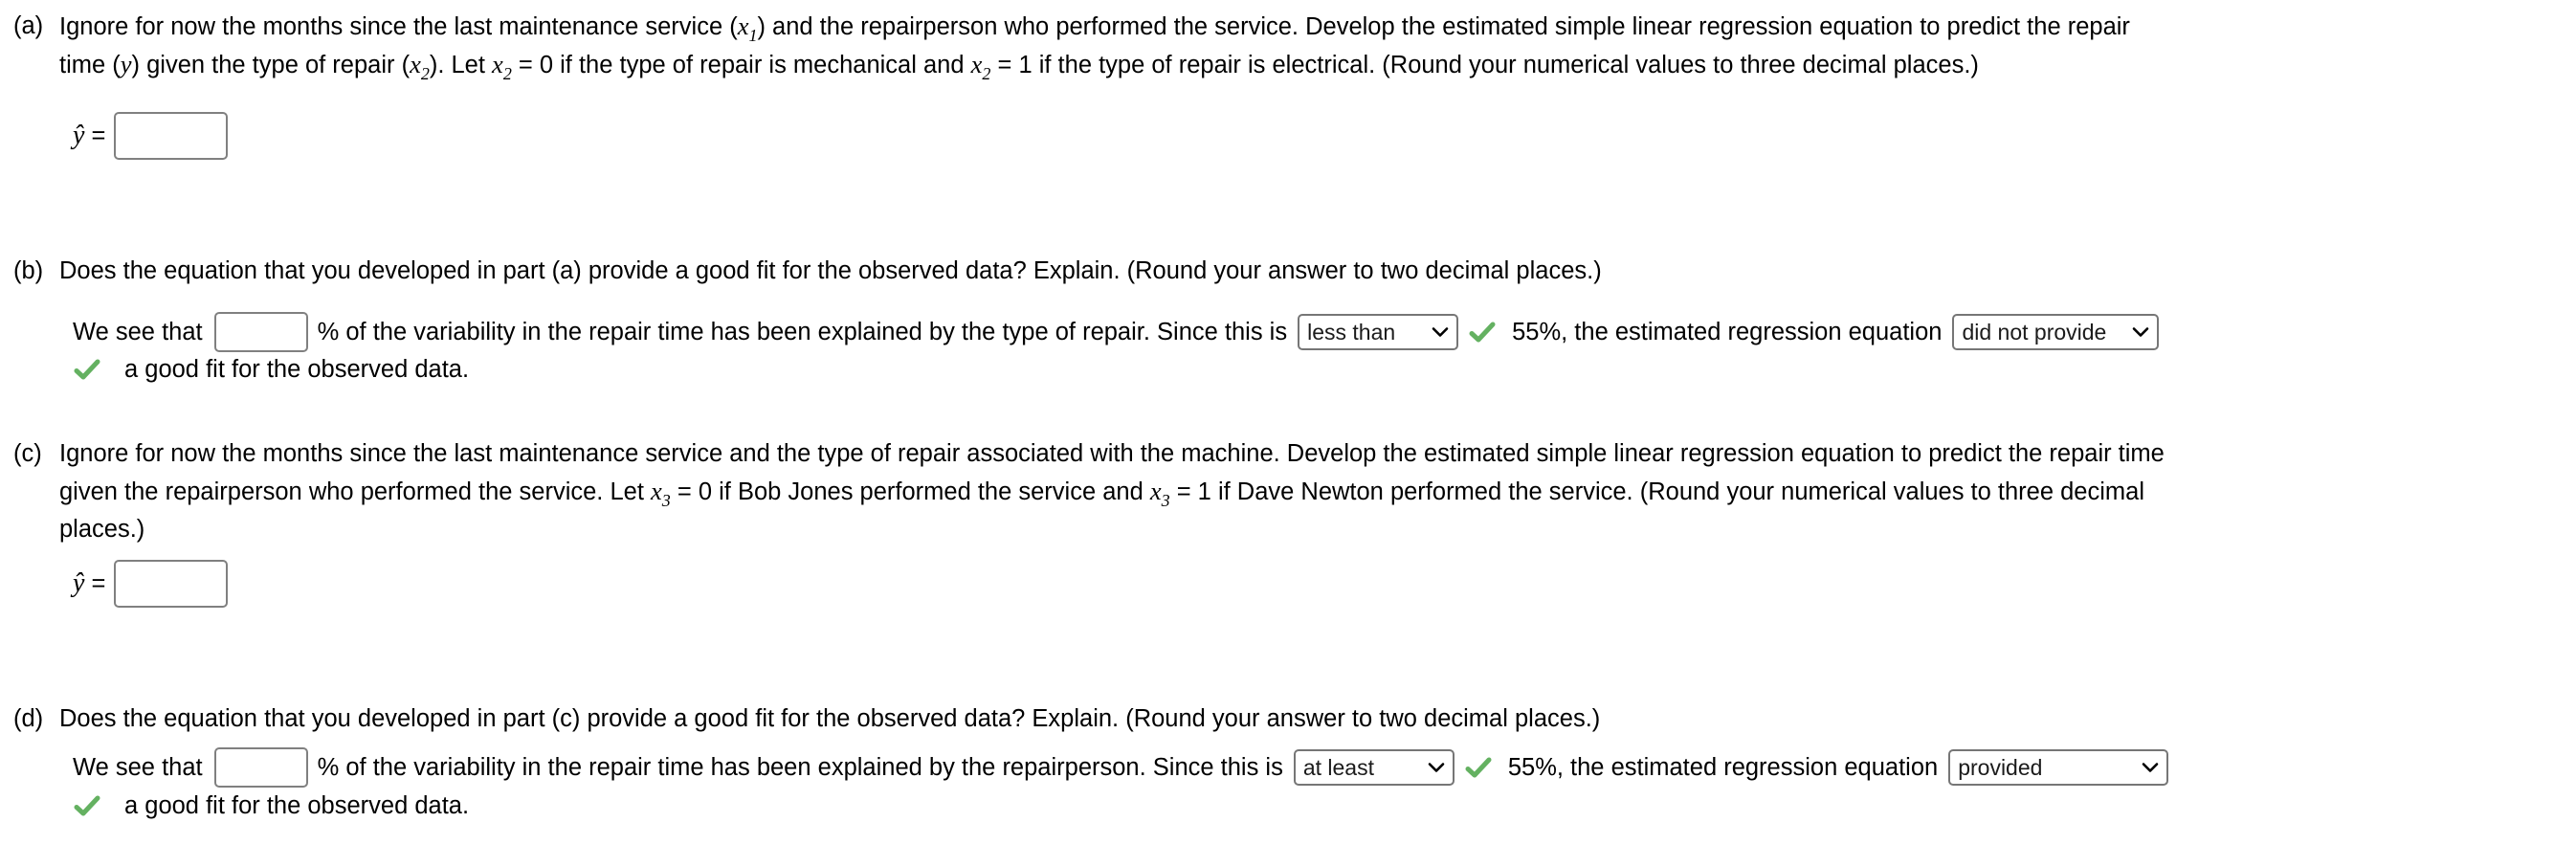 This screenshot has height=867, width=2576. Describe the element at coordinates (2000, 767) in the screenshot. I see `part-d-provide-value: provided` at that location.